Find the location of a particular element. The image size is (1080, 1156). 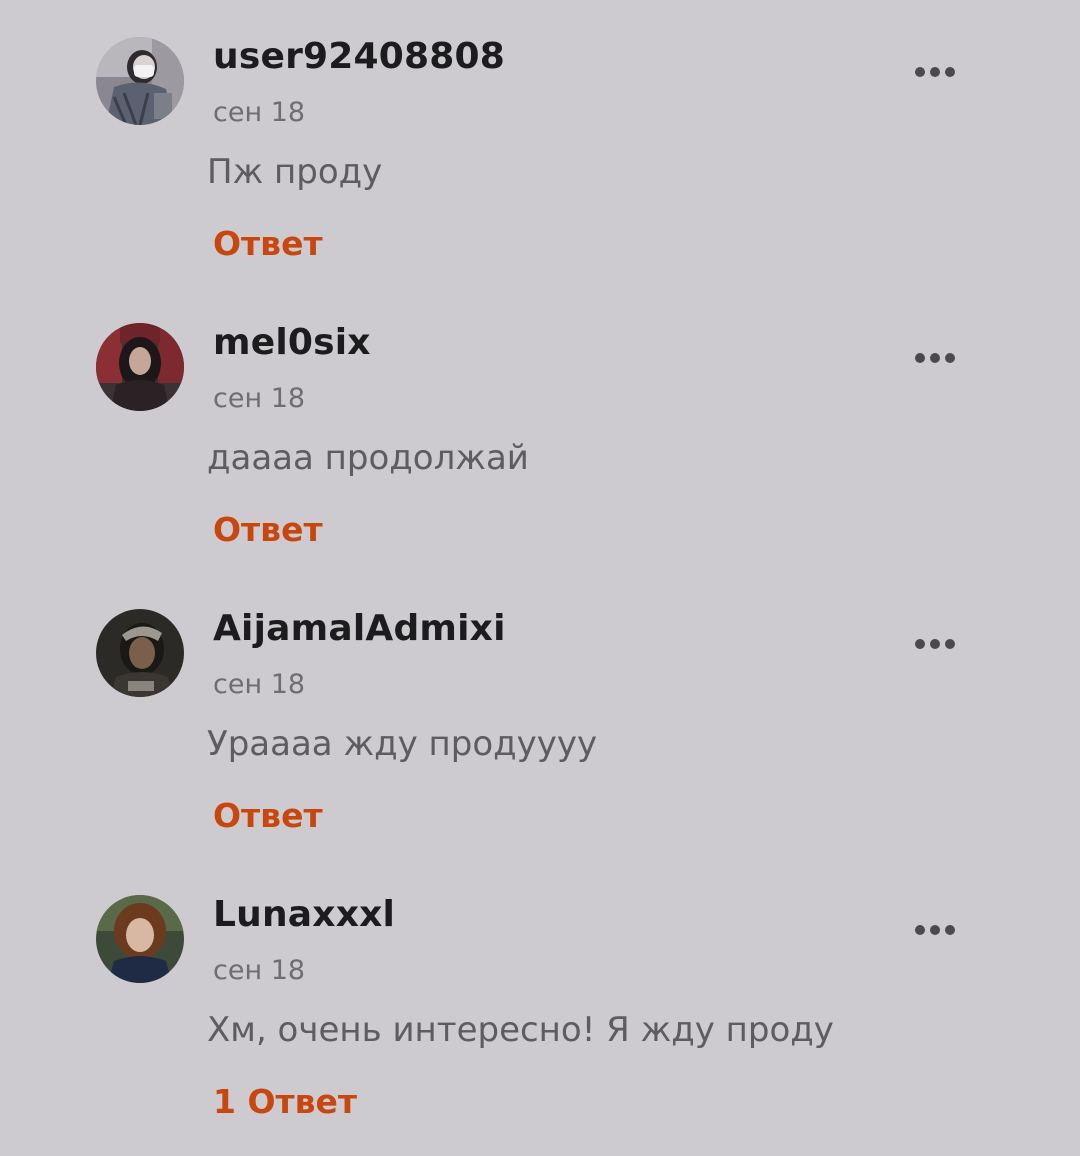

comment-username: user92408808 is located at coordinates (359, 56).